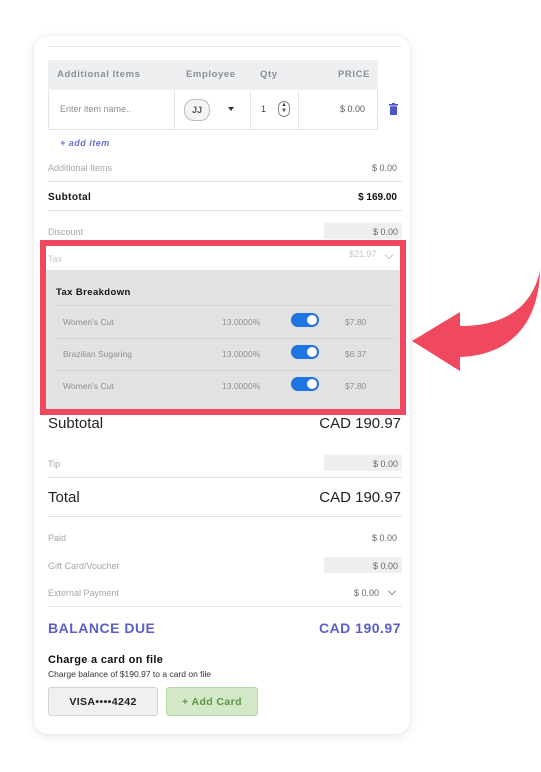 This screenshot has width=541, height=772. I want to click on balance-due-value: CAD 190.97, so click(359, 628).